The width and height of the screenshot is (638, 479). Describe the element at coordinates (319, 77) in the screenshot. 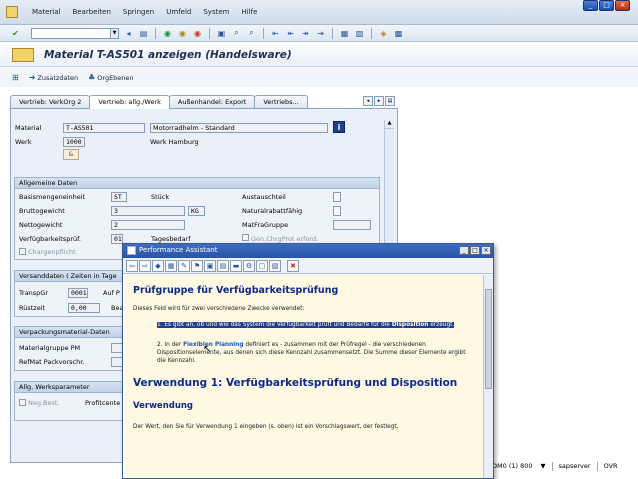

I see `application-toolbar: ⊞ ➜ Zusatzdaten ♣ OrgEbenen` at that location.